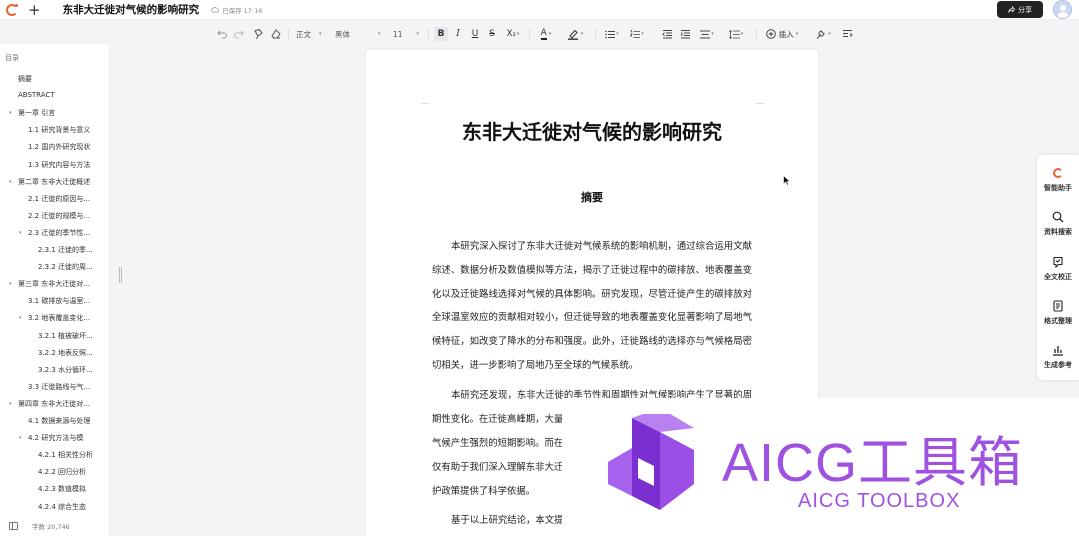 The width and height of the screenshot is (1079, 536). Describe the element at coordinates (12, 9) in the screenshot. I see `app-logo-icon` at that location.